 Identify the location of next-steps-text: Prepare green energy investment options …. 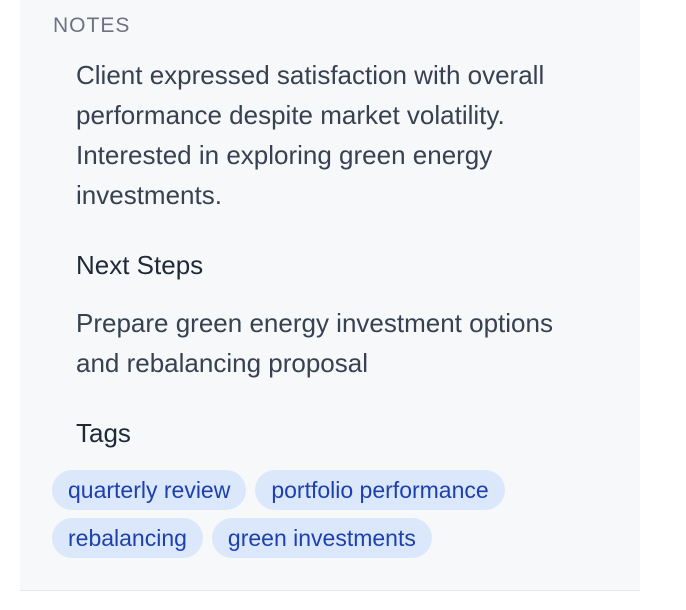
(314, 343).